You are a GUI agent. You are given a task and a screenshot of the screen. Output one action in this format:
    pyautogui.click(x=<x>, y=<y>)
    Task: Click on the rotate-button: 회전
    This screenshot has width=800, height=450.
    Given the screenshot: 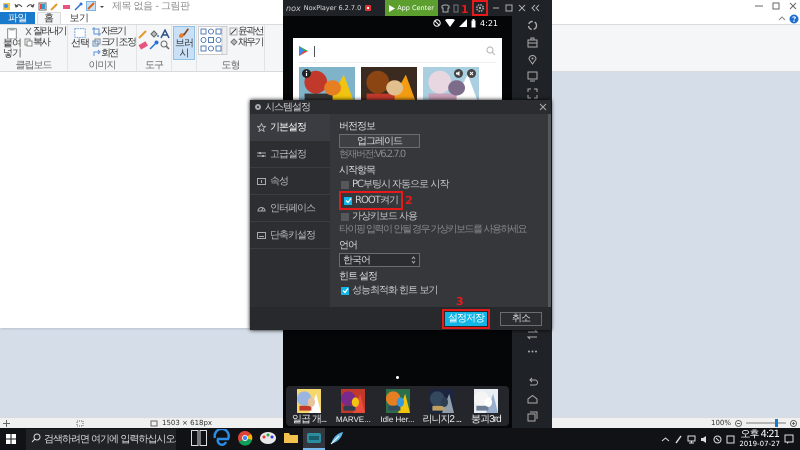 What is the action you would take?
    pyautogui.click(x=113, y=53)
    